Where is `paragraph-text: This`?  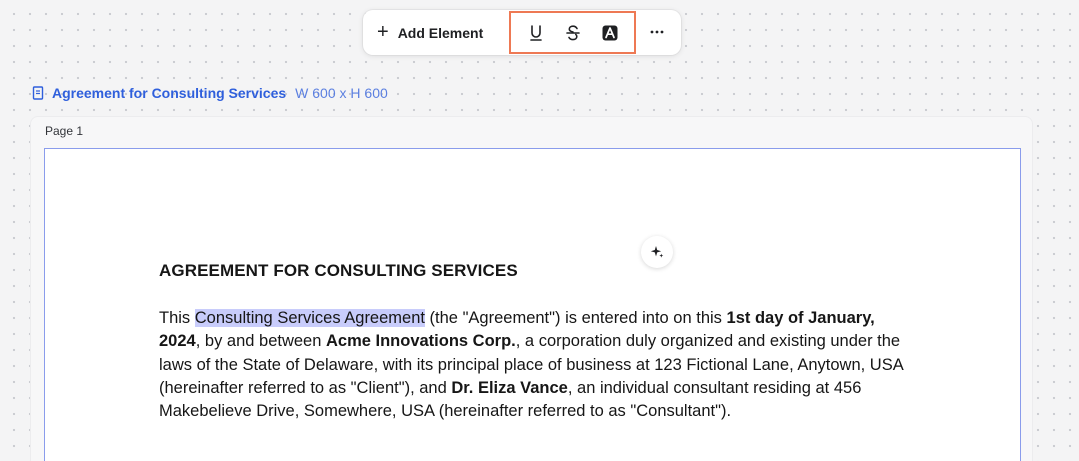
paragraph-text: This is located at coordinates (177, 318).